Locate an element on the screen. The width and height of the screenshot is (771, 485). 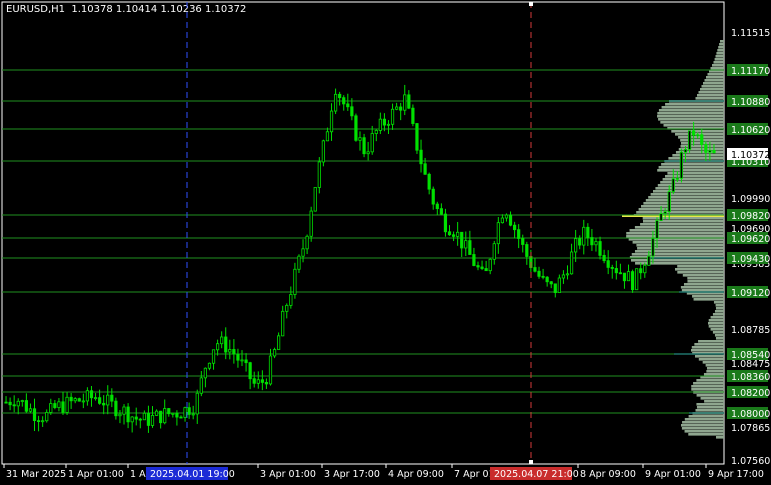
level-label: 1.08000 is located at coordinates (750, 414).